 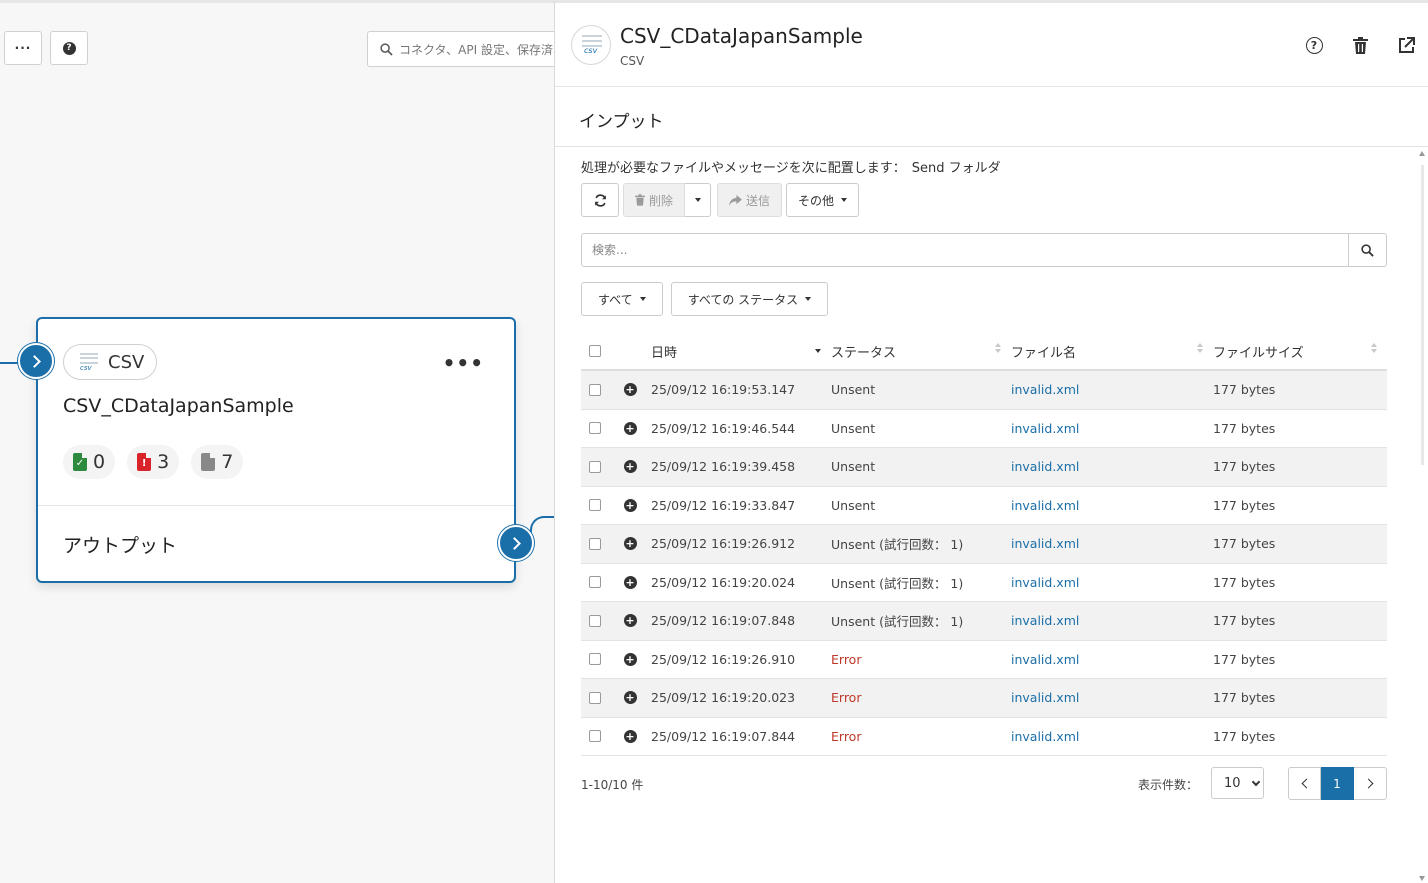 I want to click on open-external-button, so click(x=1405, y=45).